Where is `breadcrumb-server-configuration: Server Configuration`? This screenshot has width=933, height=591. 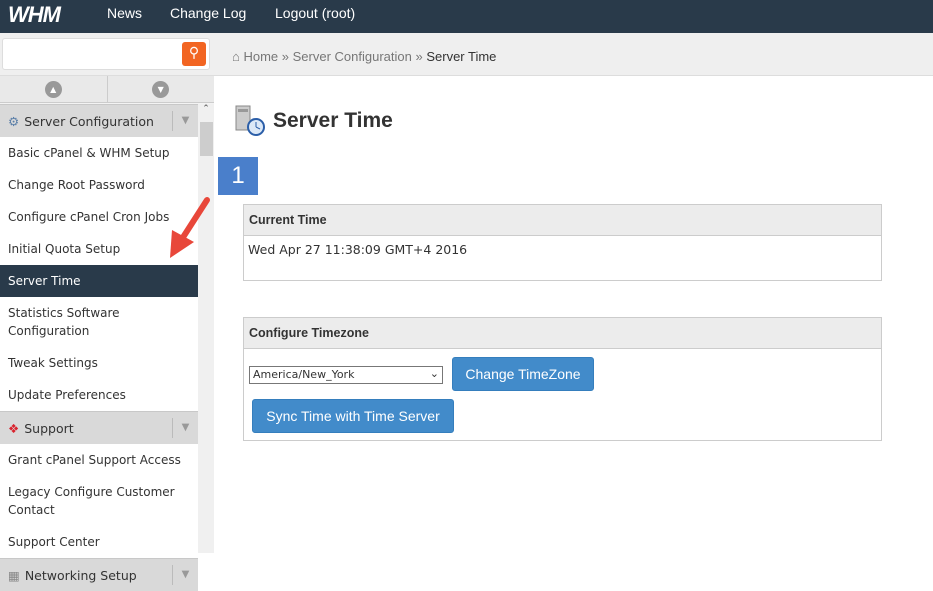
breadcrumb-server-configuration: Server Configuration is located at coordinates (352, 56).